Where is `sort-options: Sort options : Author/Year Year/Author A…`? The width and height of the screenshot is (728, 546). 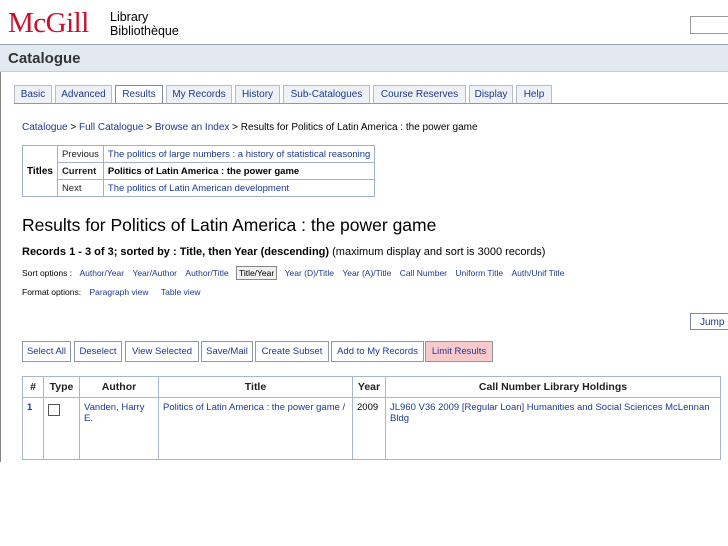 sort-options: Sort options : Author/Year Year/Author A… is located at coordinates (293, 274).